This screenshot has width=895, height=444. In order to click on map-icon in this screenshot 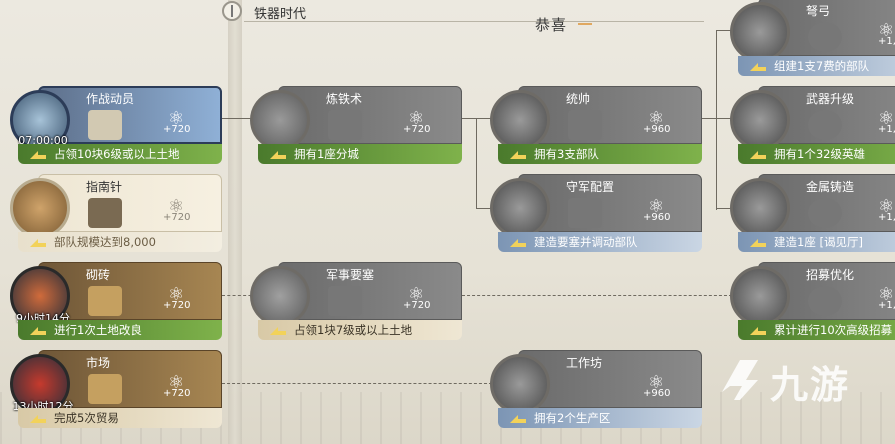, I will do `click(760, 296)`.